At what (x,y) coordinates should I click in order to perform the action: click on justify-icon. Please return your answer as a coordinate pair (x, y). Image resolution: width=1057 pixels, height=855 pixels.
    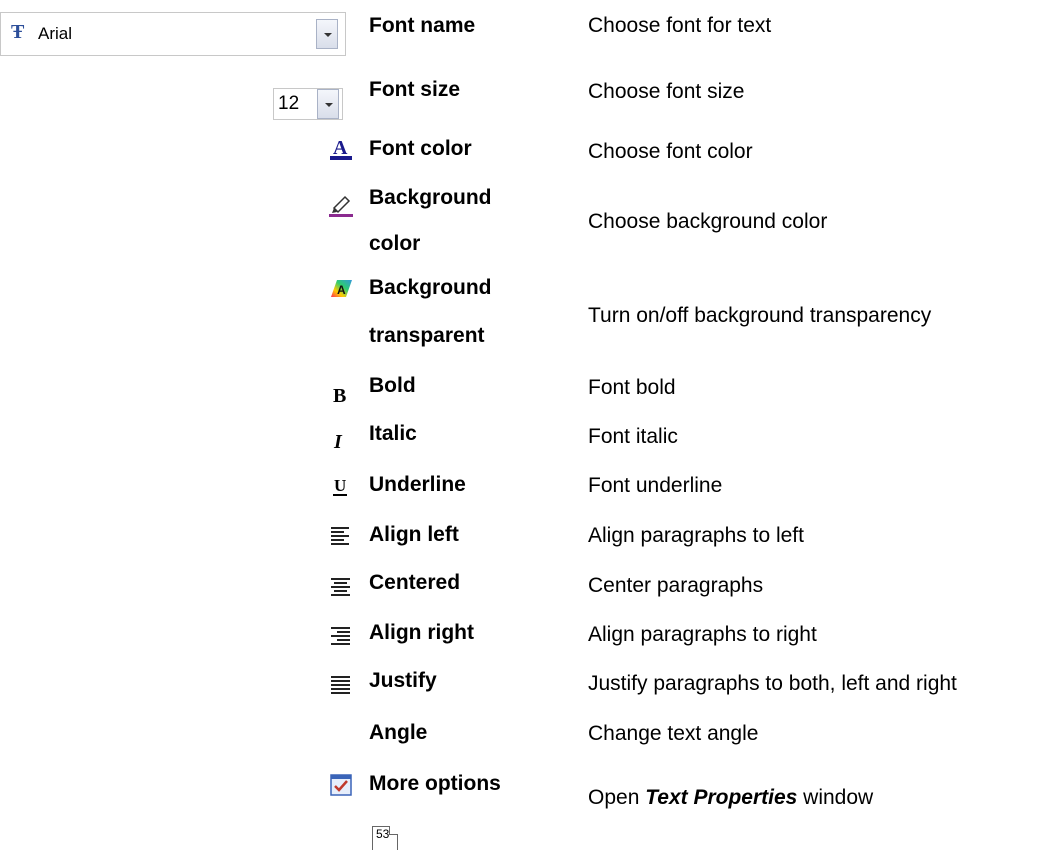
    Looking at the image, I should click on (341, 684).